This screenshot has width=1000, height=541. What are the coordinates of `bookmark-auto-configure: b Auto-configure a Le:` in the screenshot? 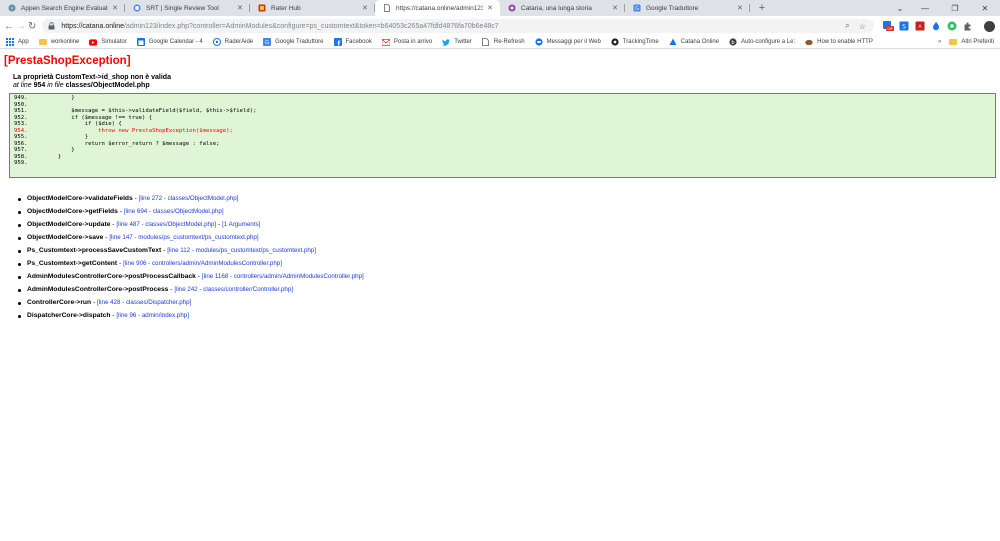 It's located at (762, 42).